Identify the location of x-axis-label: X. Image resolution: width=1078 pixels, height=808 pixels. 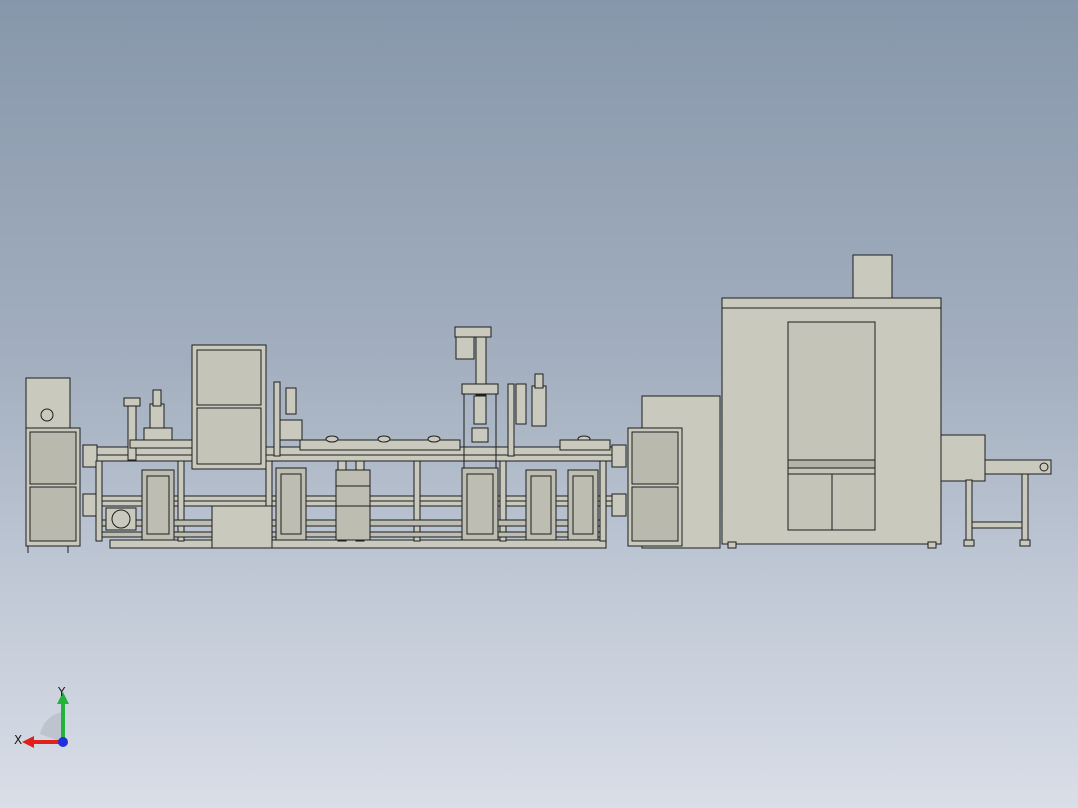
(18, 740).